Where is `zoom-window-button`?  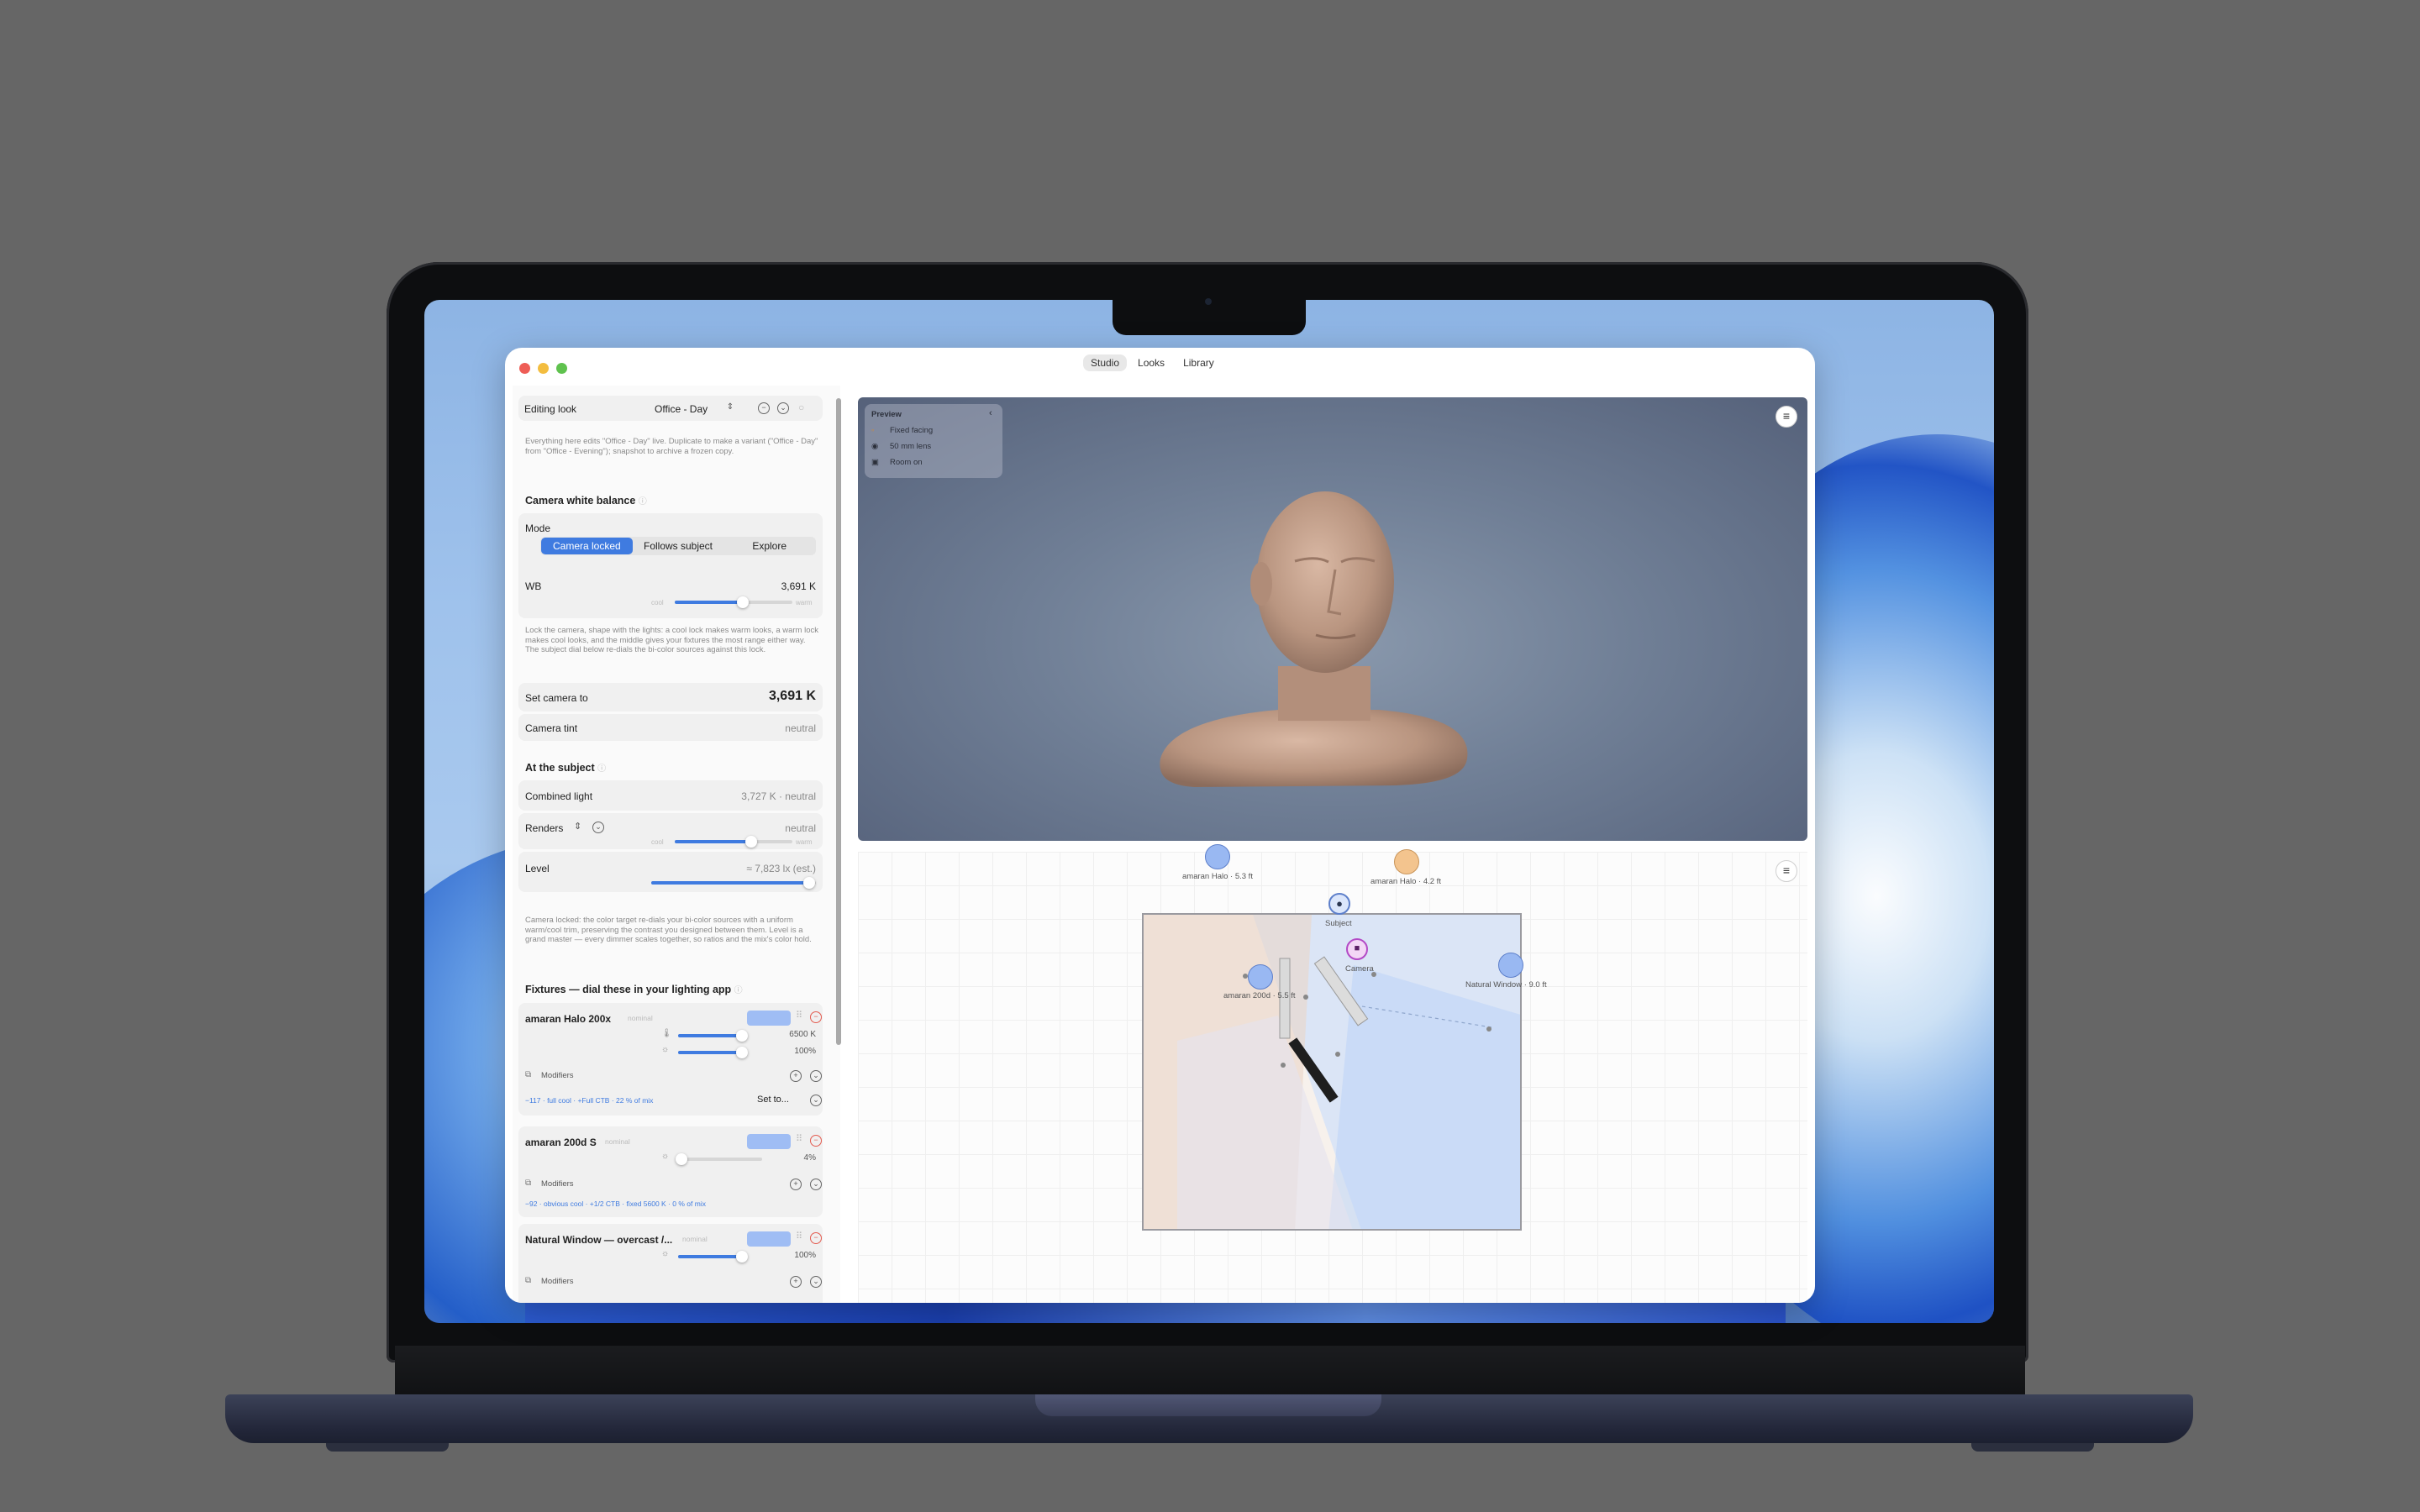 zoom-window-button is located at coordinates (561, 368).